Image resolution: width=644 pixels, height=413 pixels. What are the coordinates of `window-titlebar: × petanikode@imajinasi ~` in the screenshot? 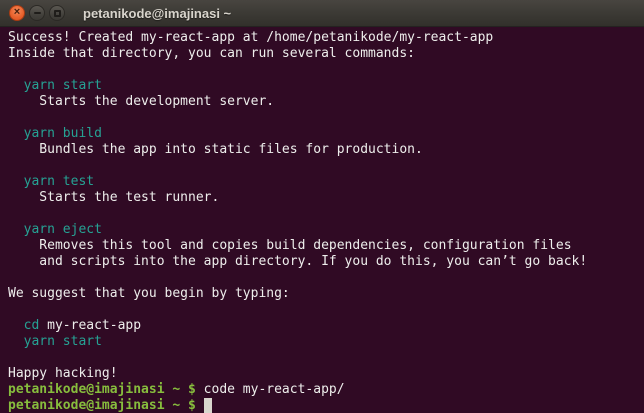 It's located at (322, 13).